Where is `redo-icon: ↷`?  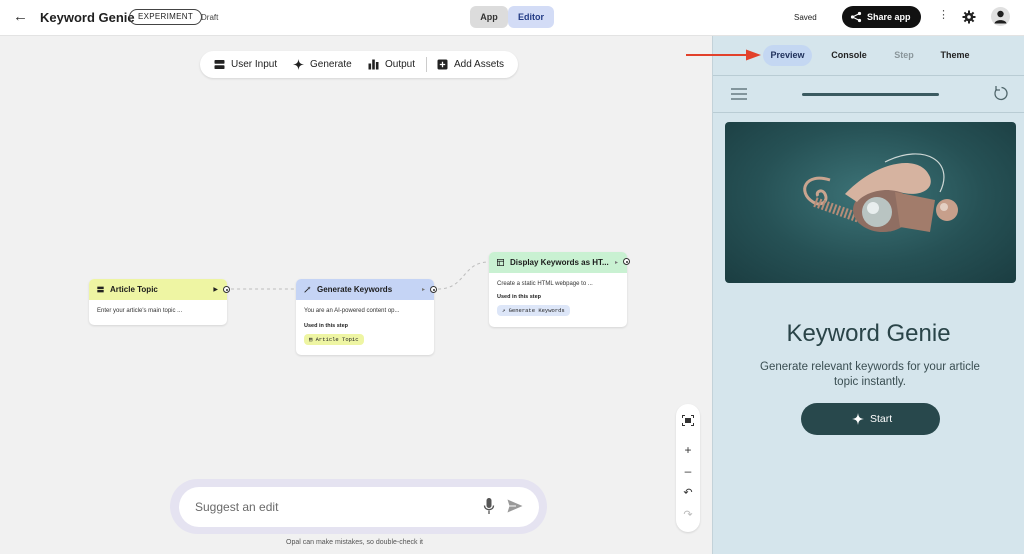
redo-icon: ↷ is located at coordinates (688, 515).